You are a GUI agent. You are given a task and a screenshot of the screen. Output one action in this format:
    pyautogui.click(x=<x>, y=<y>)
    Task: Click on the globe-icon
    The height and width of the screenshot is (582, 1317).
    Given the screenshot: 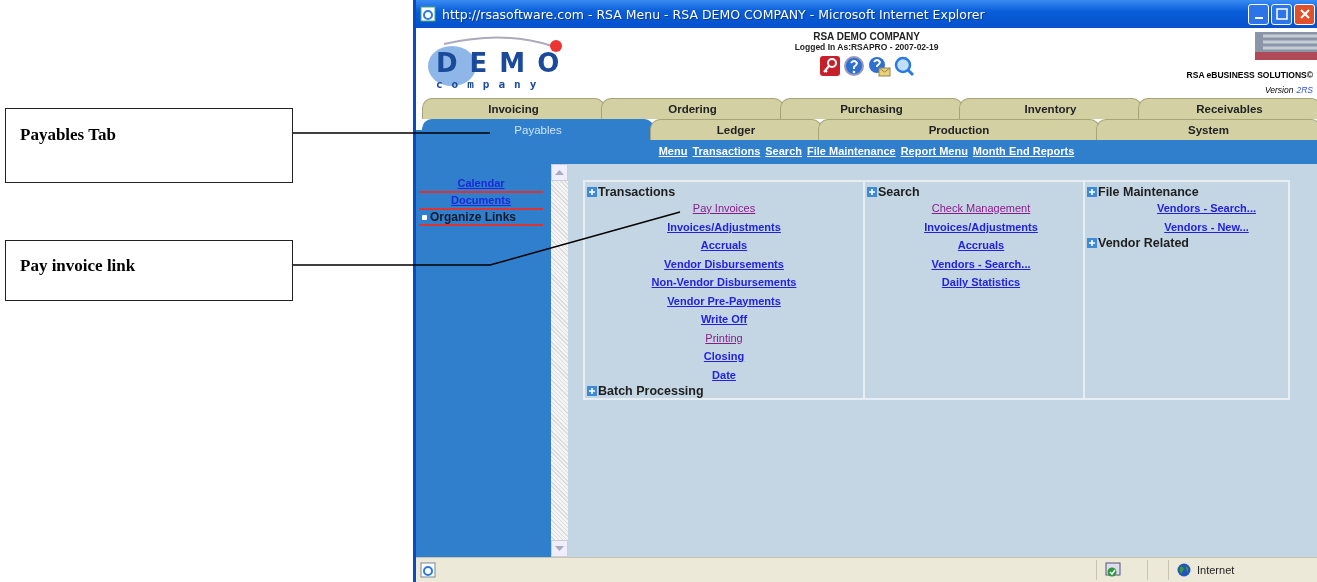 What is the action you would take?
    pyautogui.click(x=1184, y=570)
    